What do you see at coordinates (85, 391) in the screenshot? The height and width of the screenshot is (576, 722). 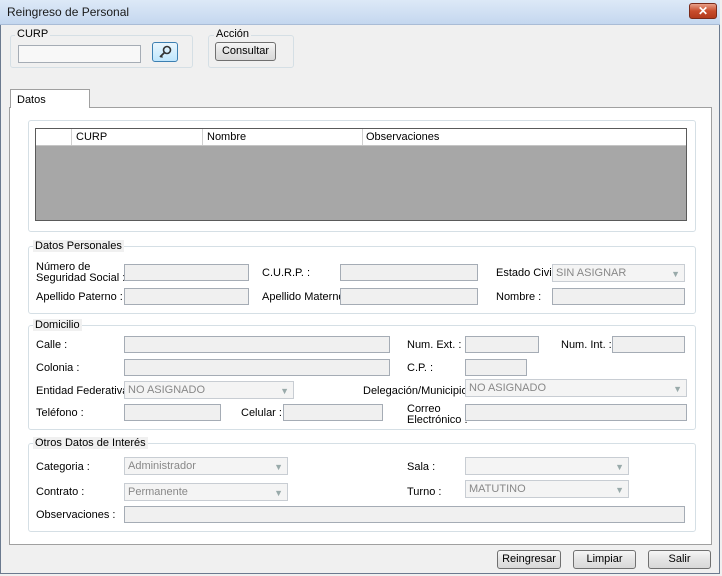 I see `entidad-label: Entidad Federativa :` at bounding box center [85, 391].